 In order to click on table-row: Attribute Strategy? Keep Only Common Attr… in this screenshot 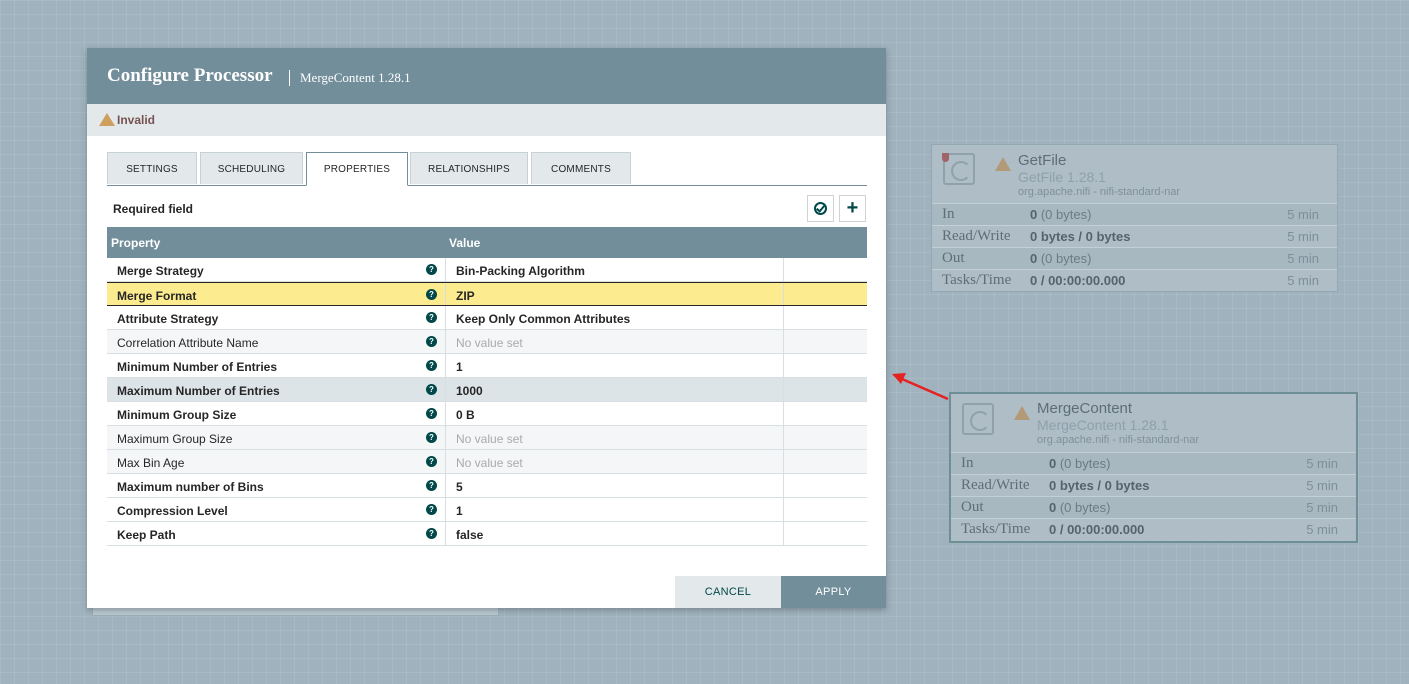, I will do `click(487, 318)`.